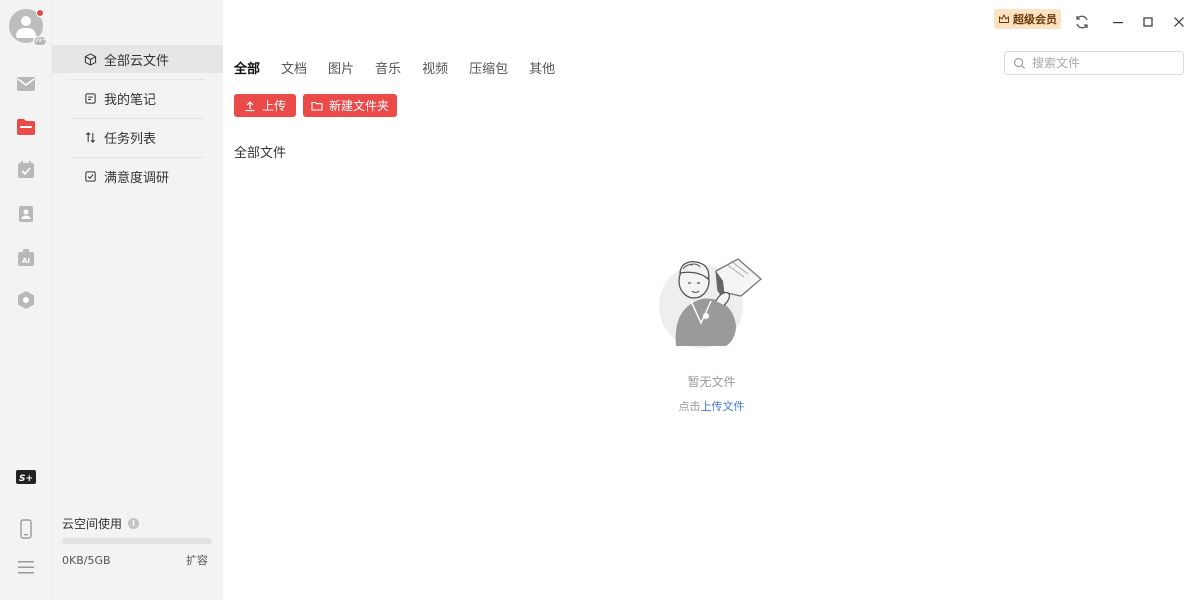  What do you see at coordinates (26, 214) in the screenshot?
I see `contact-icon` at bounding box center [26, 214].